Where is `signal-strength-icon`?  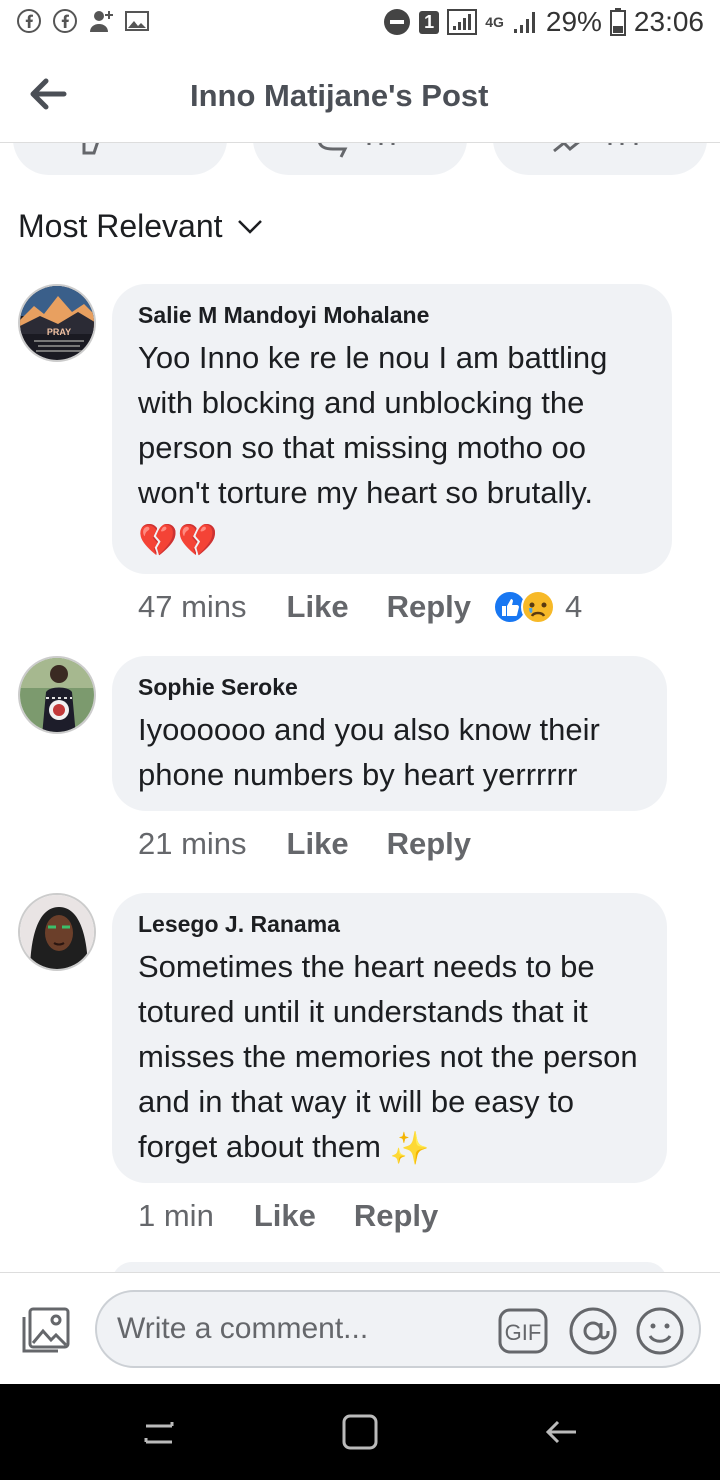
signal-strength-icon is located at coordinates (524, 22).